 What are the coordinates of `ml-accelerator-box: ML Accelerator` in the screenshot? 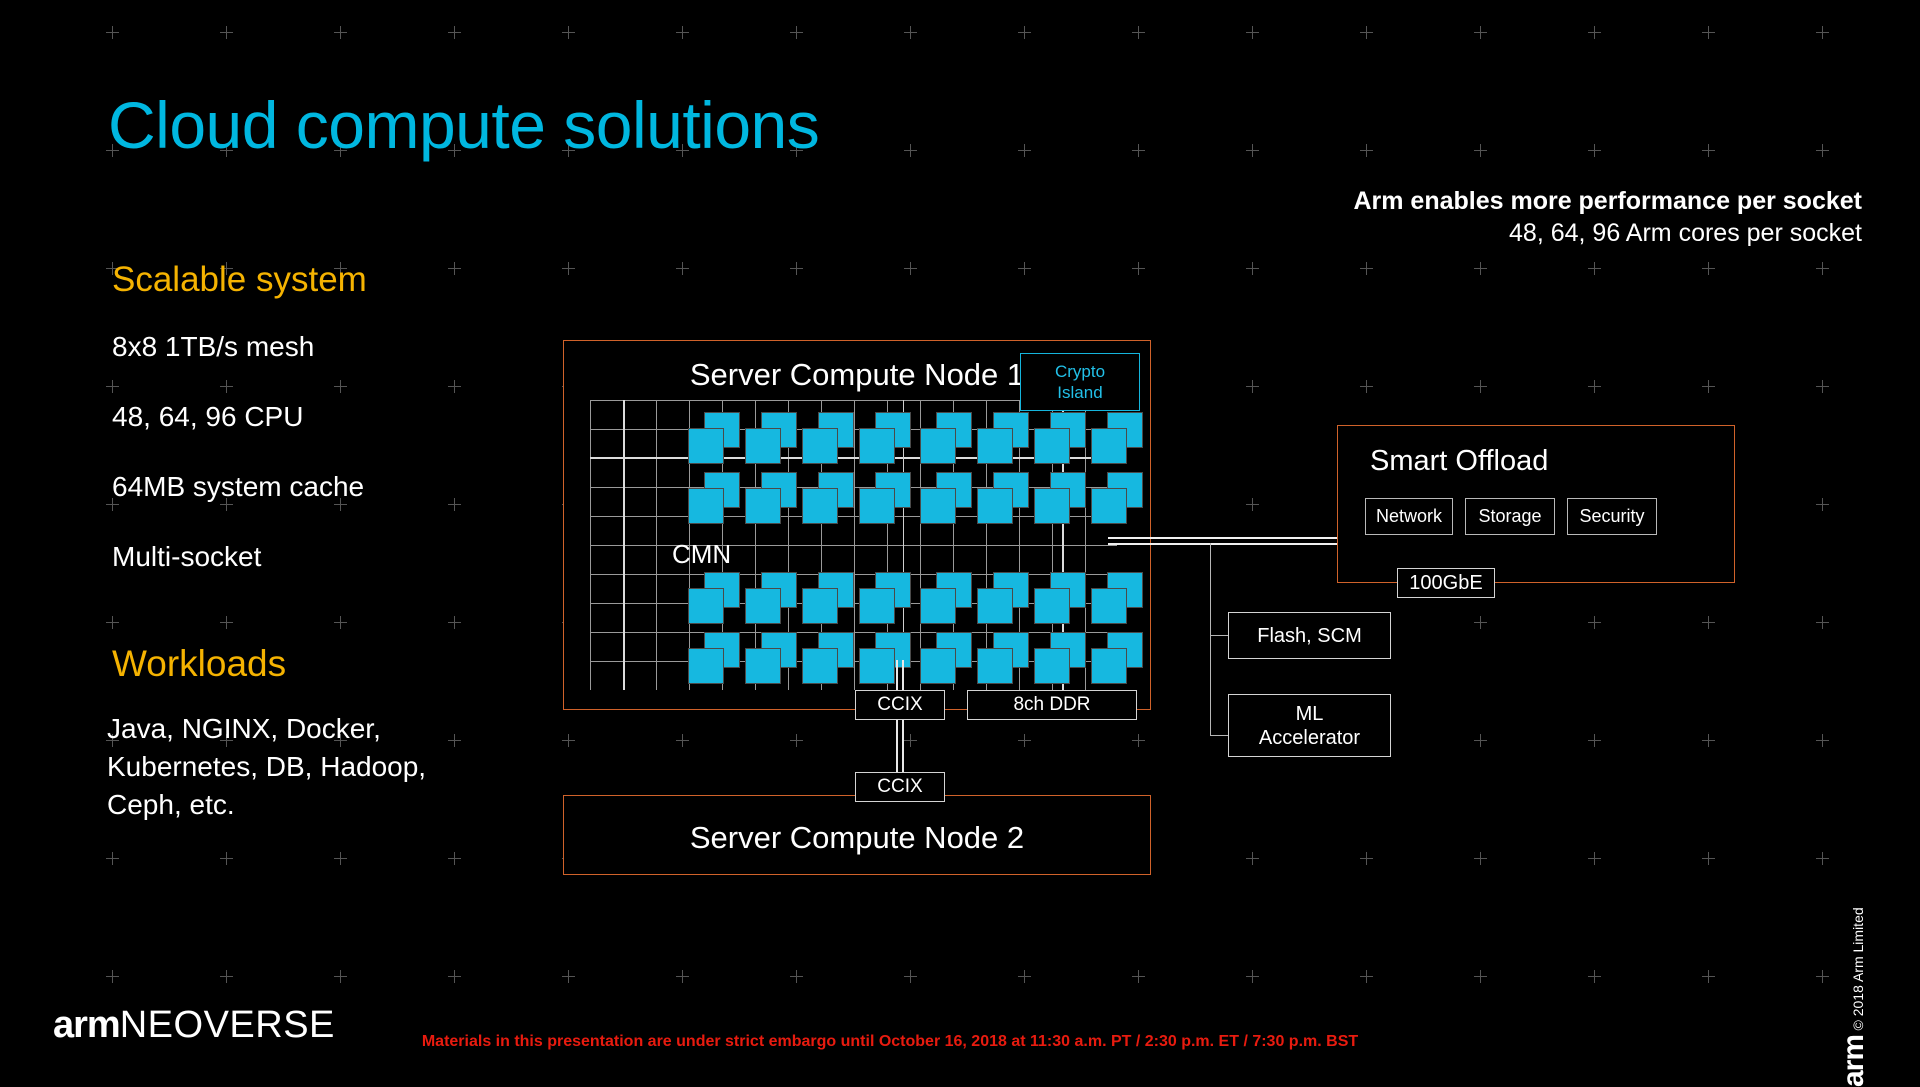 It's located at (1309, 725).